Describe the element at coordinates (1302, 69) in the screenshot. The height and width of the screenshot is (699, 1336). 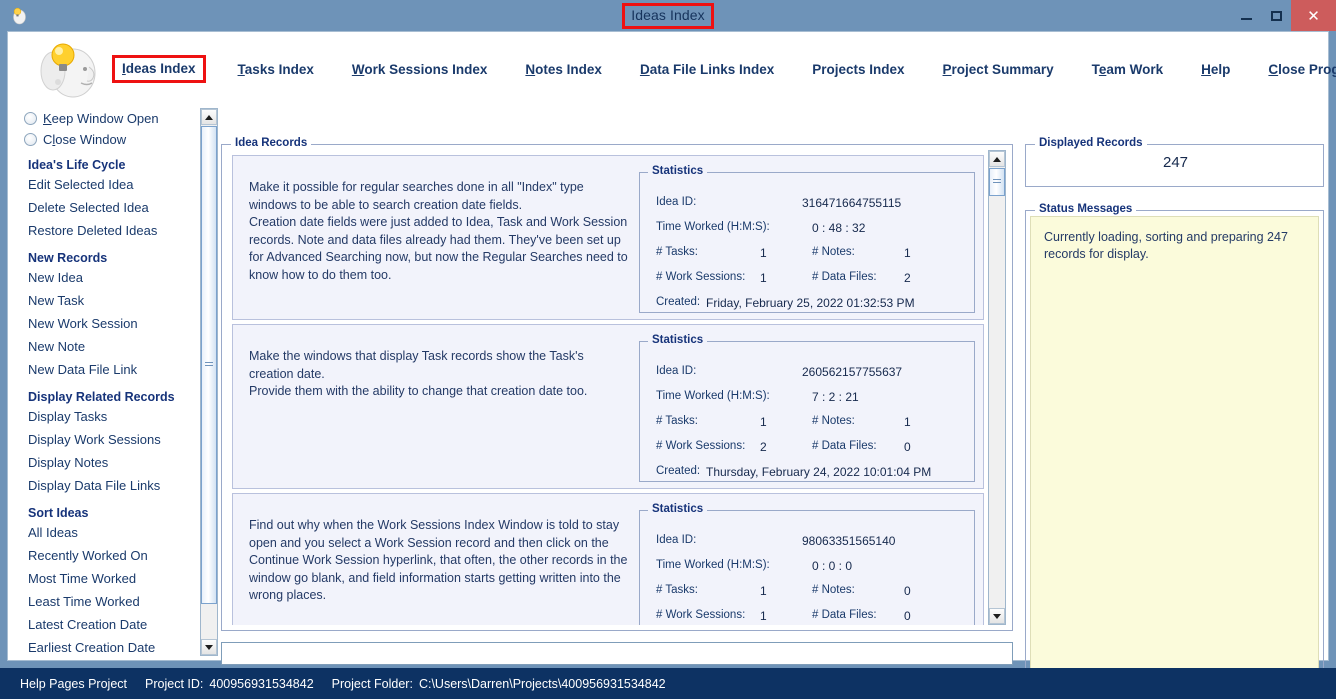
I see `nav-item-close-program: Close Program` at that location.